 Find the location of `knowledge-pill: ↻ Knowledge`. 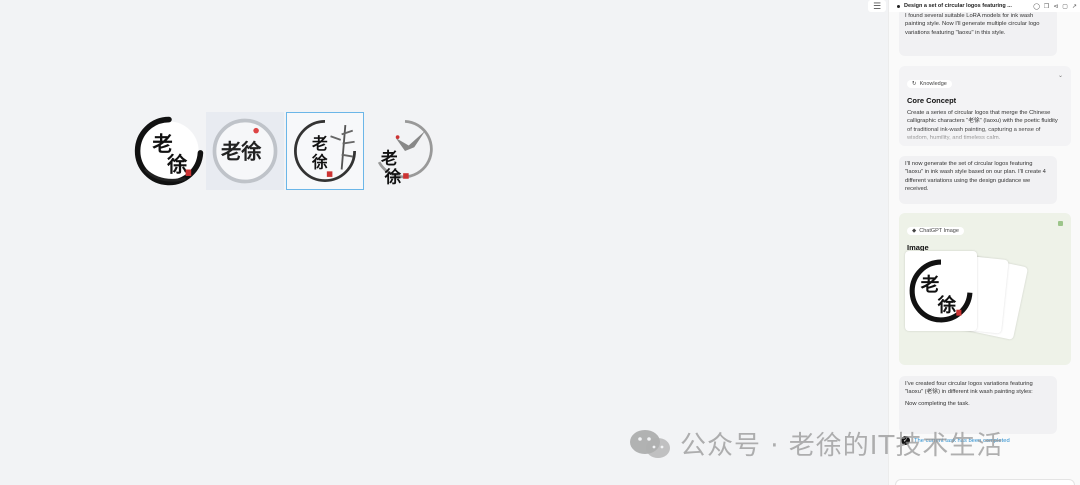

knowledge-pill: ↻ Knowledge is located at coordinates (929, 84).